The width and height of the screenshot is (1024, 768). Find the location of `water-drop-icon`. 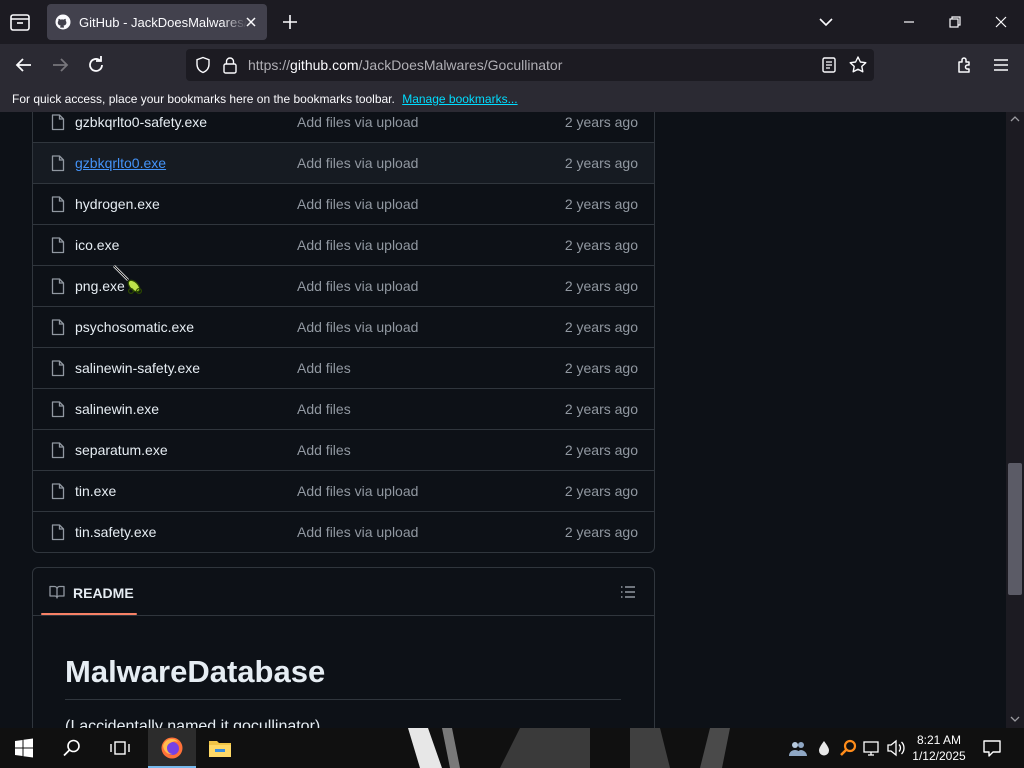

water-drop-icon is located at coordinates (824, 748).